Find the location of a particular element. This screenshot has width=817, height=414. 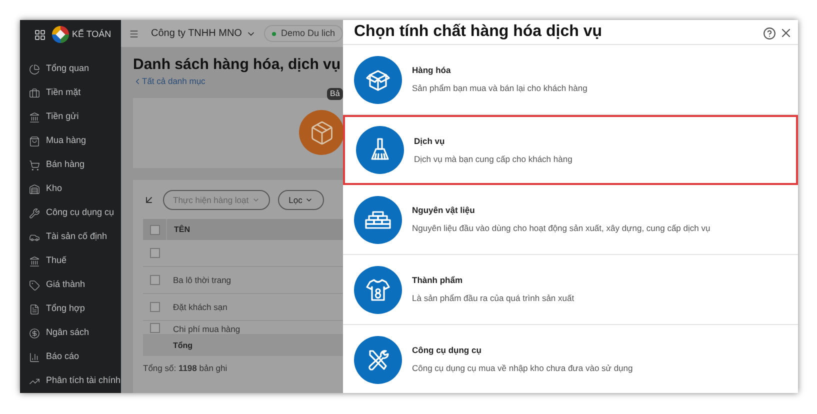

sidebar-item: Giá thành is located at coordinates (70, 285).